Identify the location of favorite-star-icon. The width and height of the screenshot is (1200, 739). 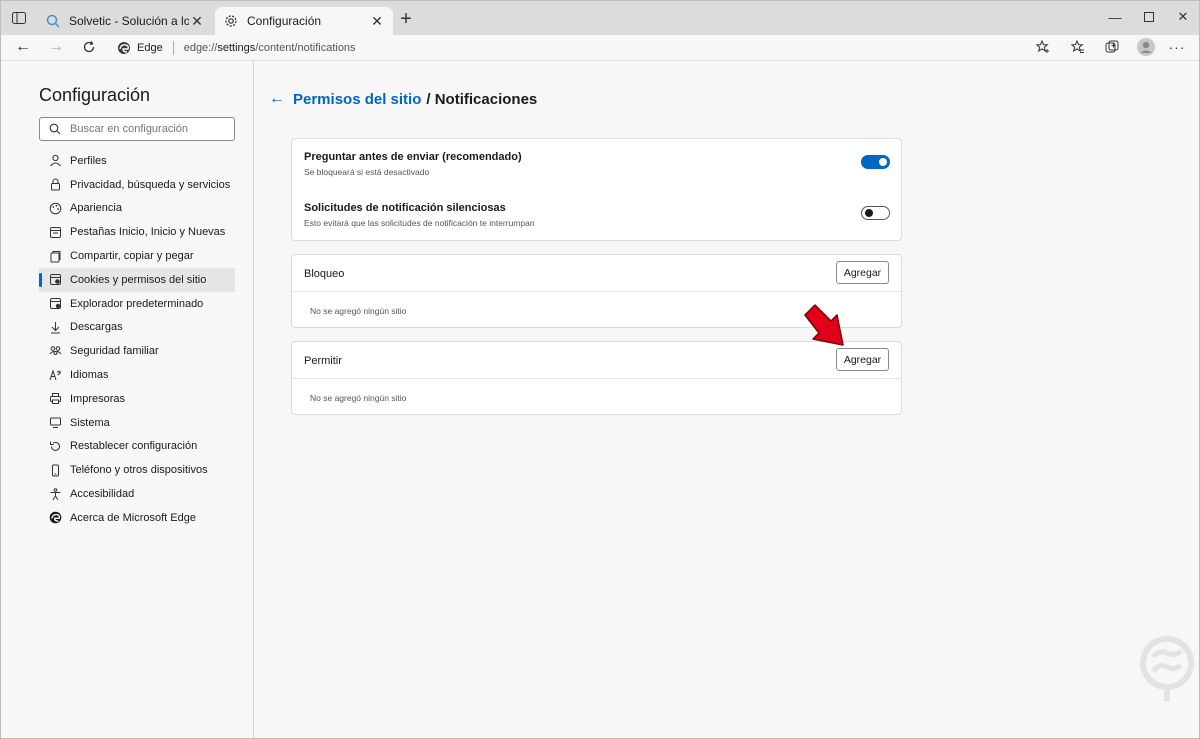
(1043, 47).